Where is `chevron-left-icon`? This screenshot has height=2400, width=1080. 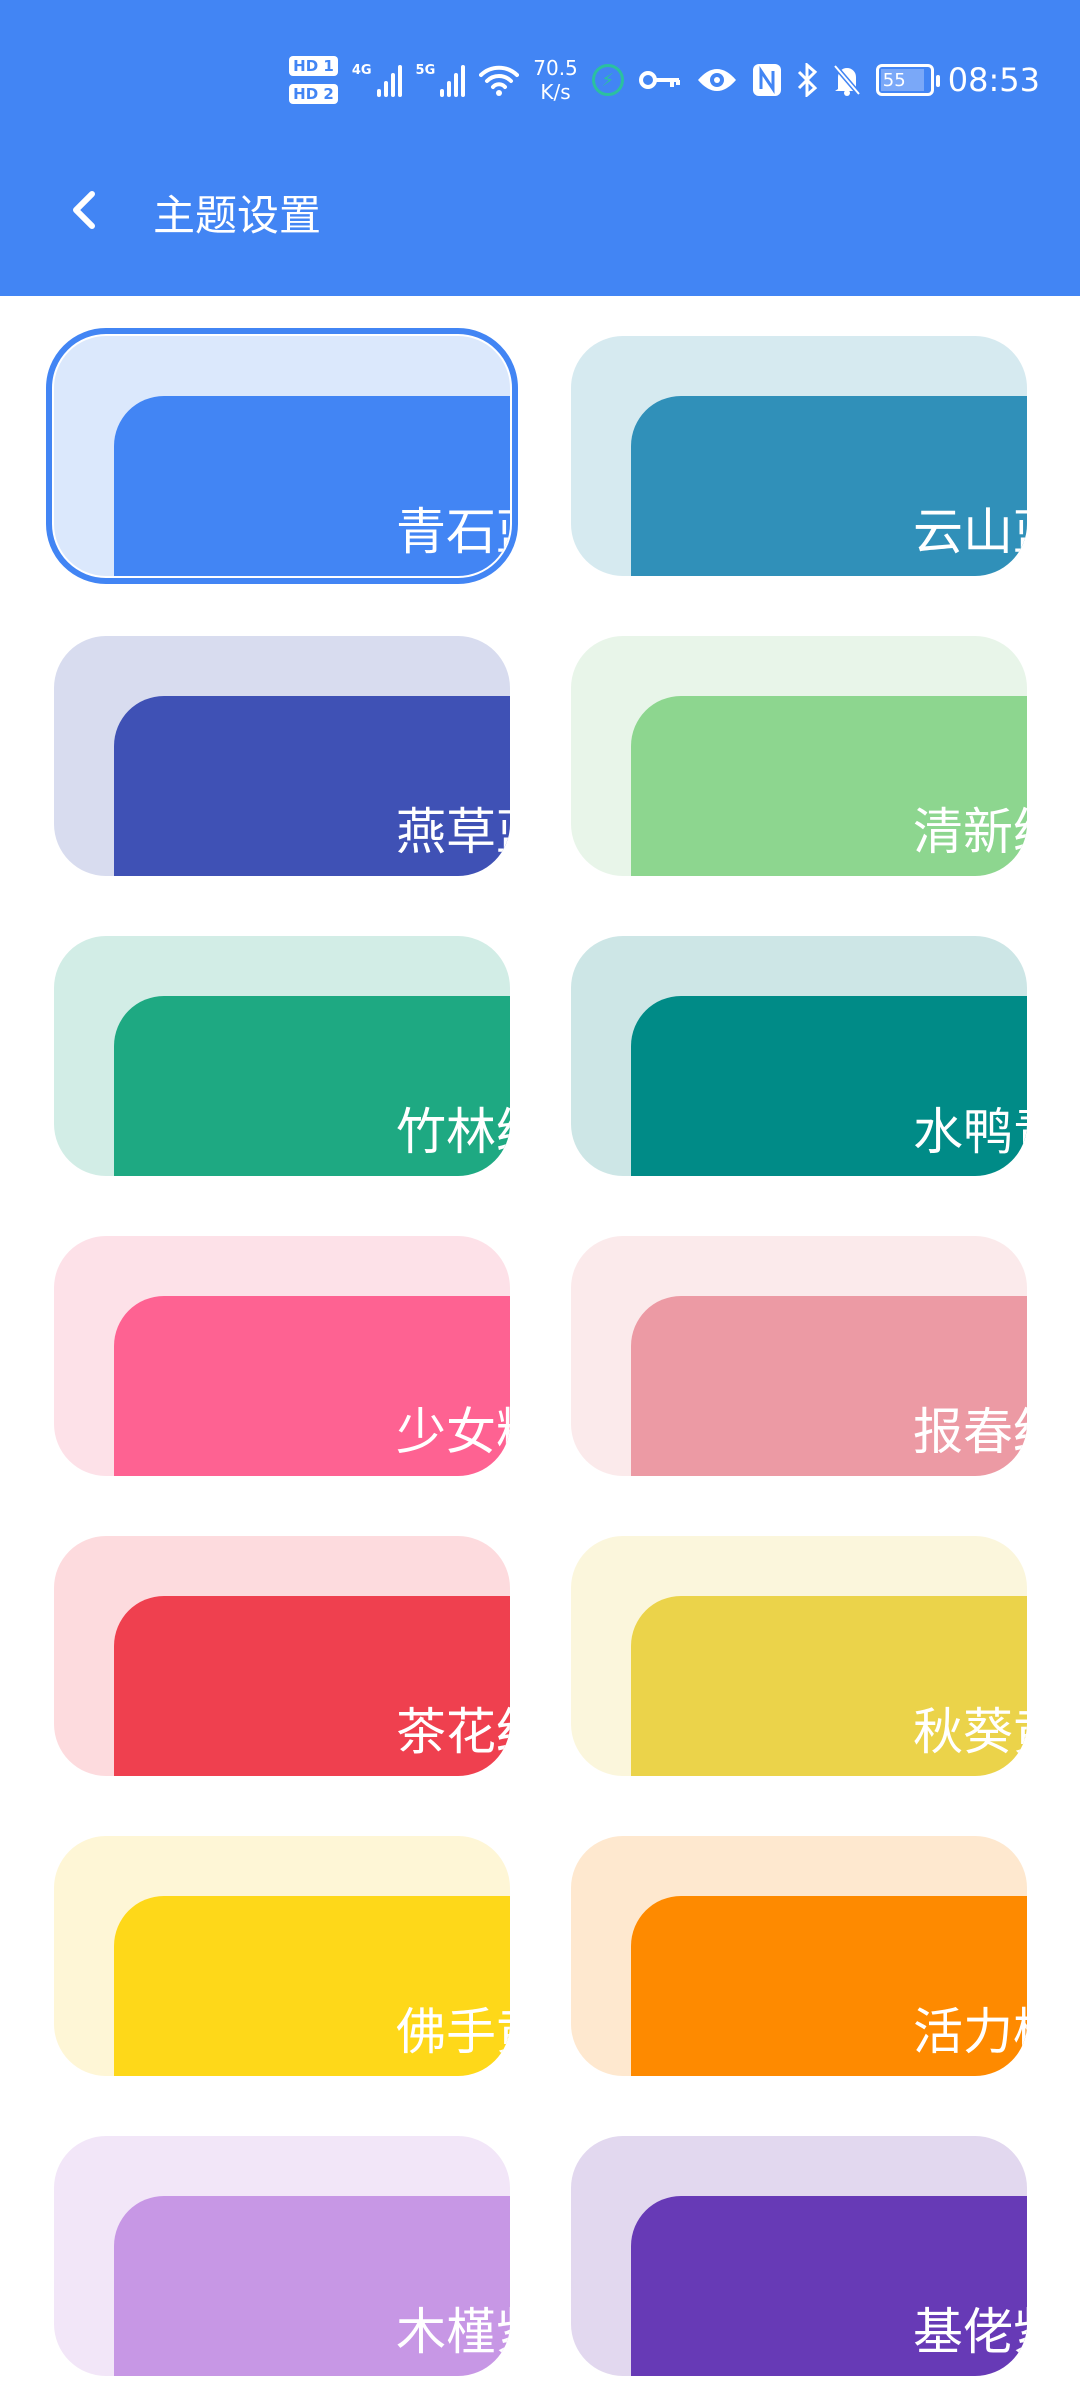 chevron-left-icon is located at coordinates (84, 210).